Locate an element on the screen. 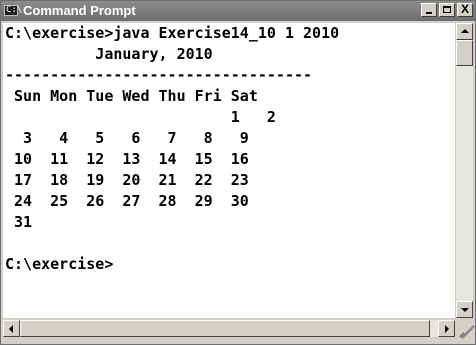 The image size is (476, 345). title-bar-buttons: X is located at coordinates (446, 9).